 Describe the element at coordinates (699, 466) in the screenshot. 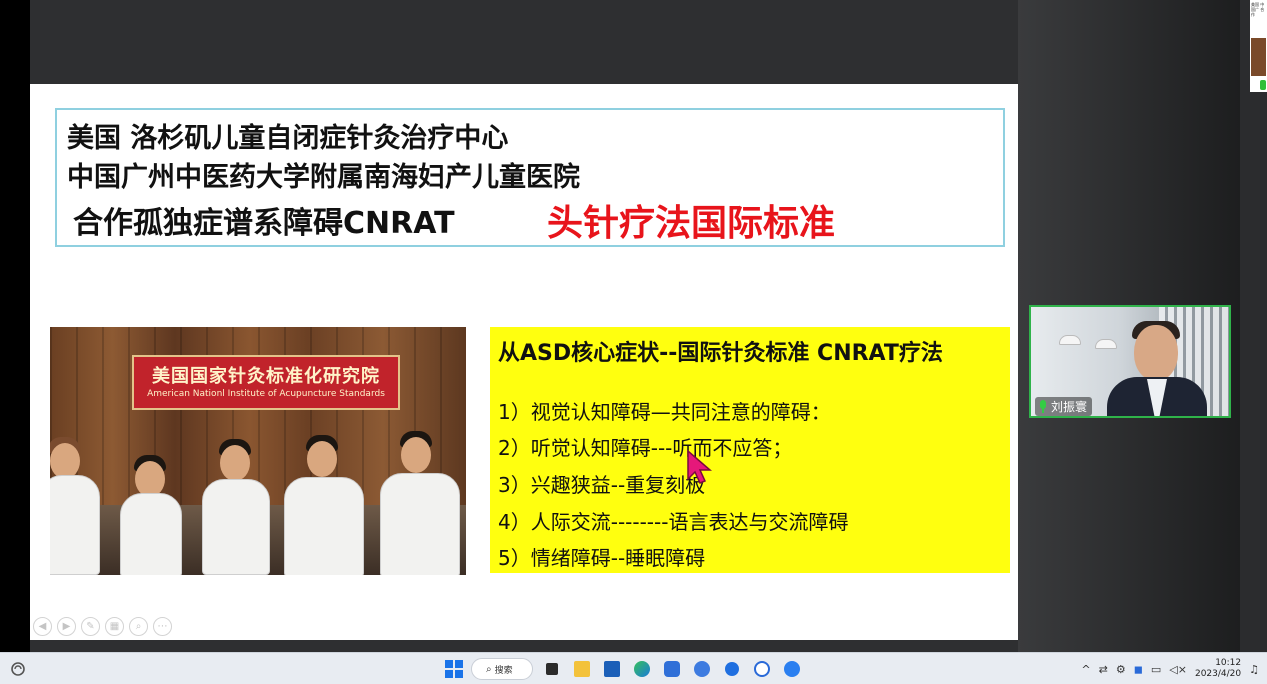

I see `mouse-cursor-icon` at that location.